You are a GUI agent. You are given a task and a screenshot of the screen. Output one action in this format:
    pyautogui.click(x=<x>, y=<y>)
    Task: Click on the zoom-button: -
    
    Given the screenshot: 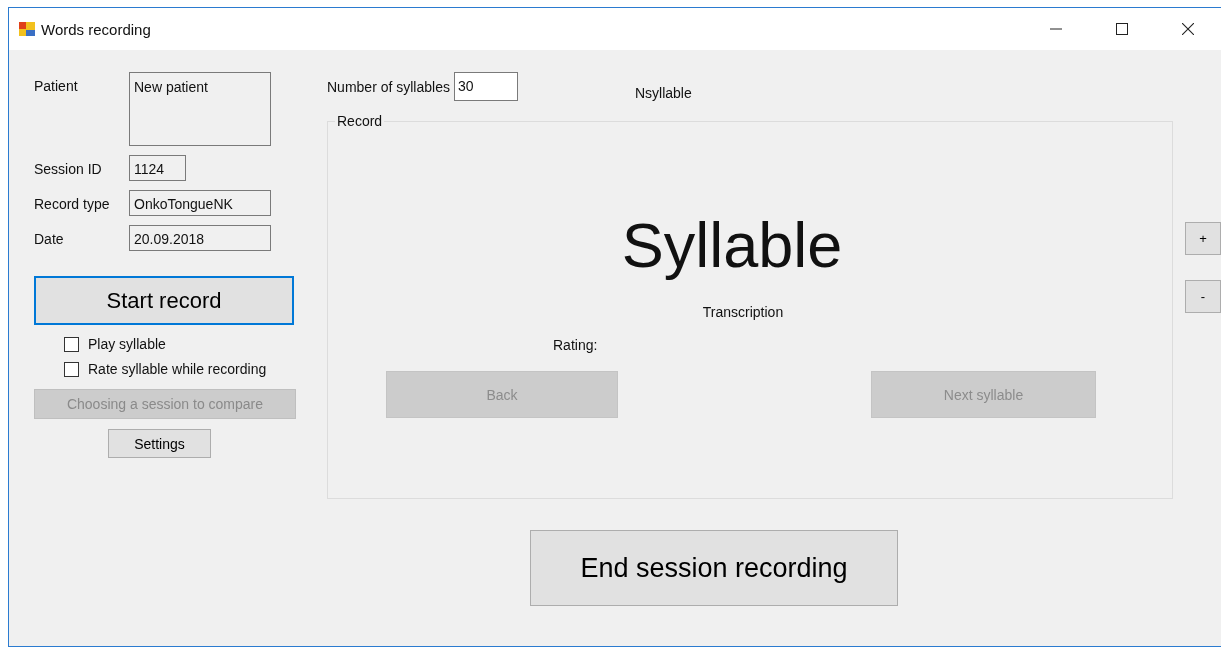 What is the action you would take?
    pyautogui.click(x=1203, y=296)
    